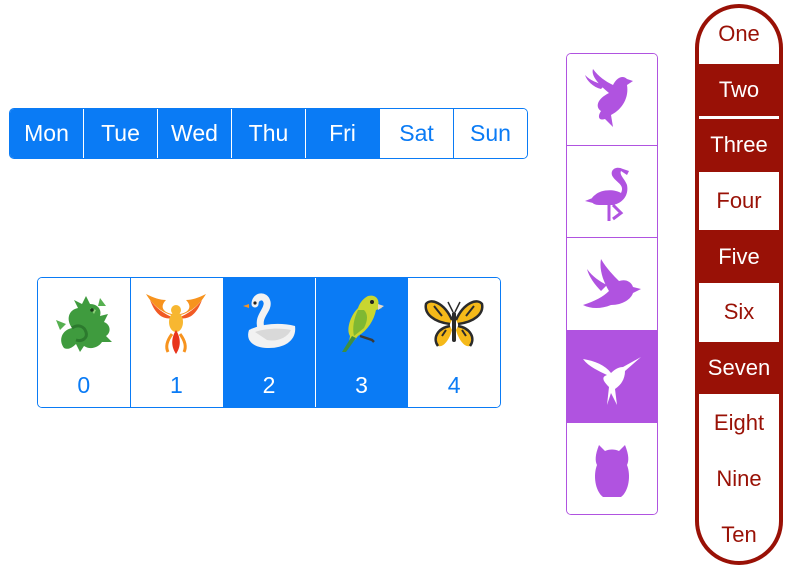 The height and width of the screenshot is (569, 800). I want to click on dragon-icon, so click(84, 323).